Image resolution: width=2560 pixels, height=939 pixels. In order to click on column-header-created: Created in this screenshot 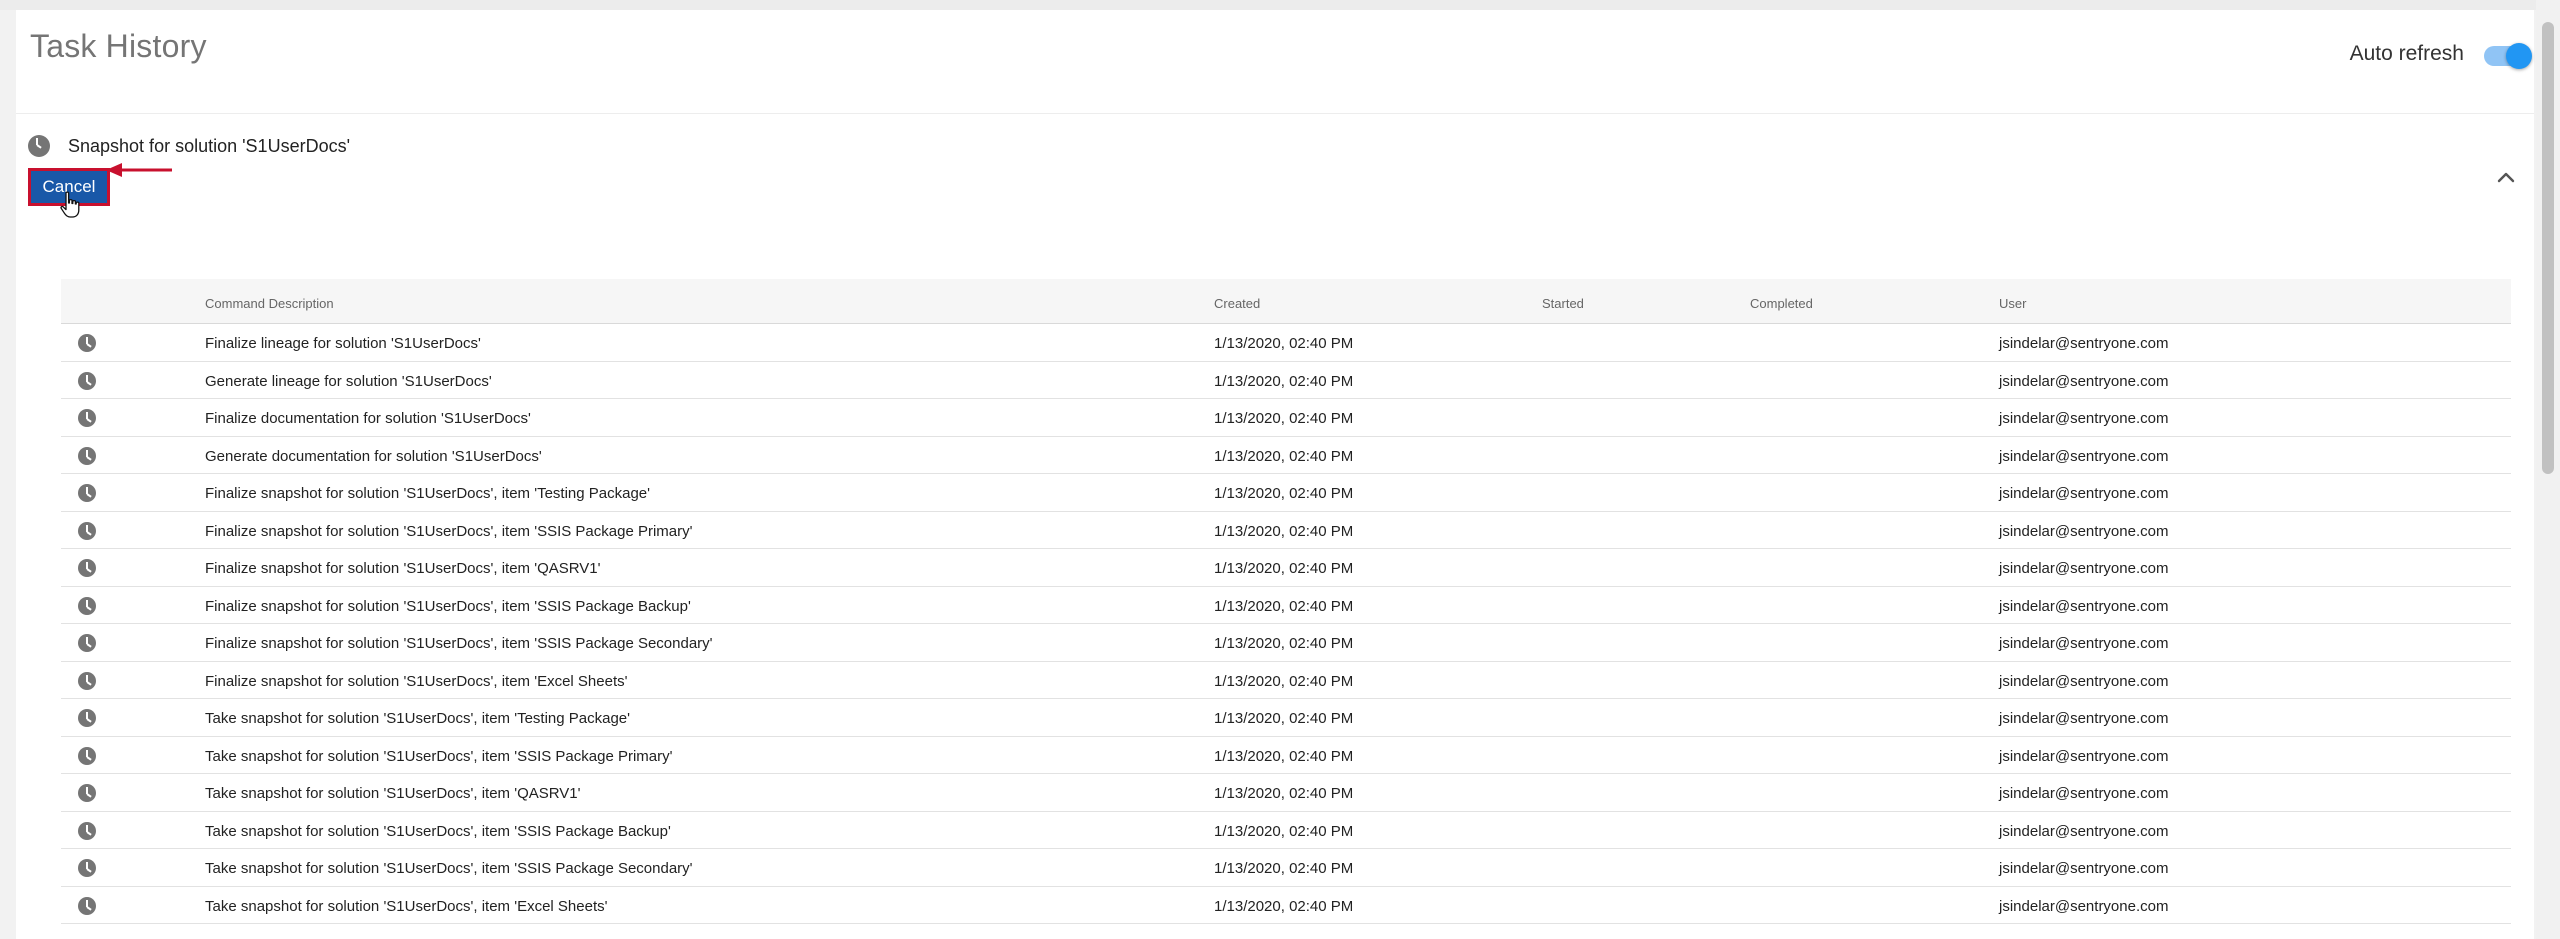, I will do `click(1237, 303)`.